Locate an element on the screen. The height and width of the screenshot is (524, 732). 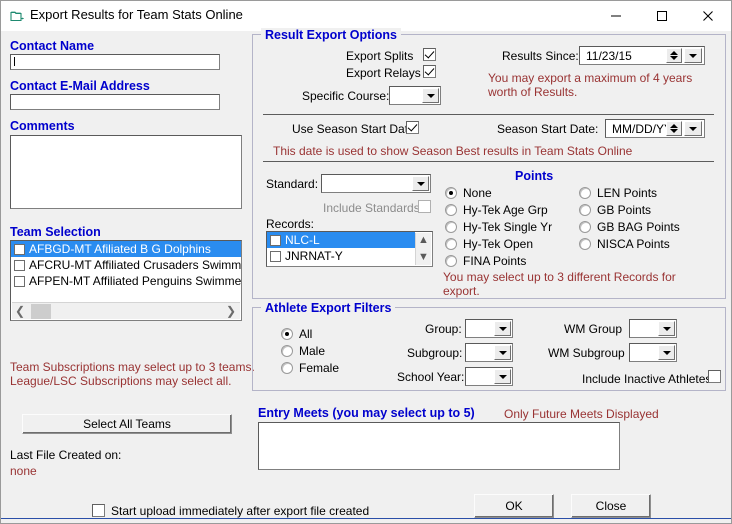
close-window-button is located at coordinates (708, 16).